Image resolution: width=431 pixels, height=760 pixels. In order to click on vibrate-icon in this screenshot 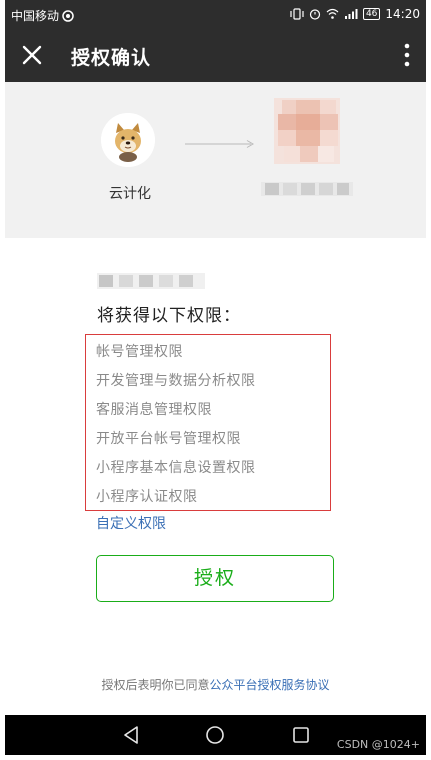, I will do `click(297, 14)`.